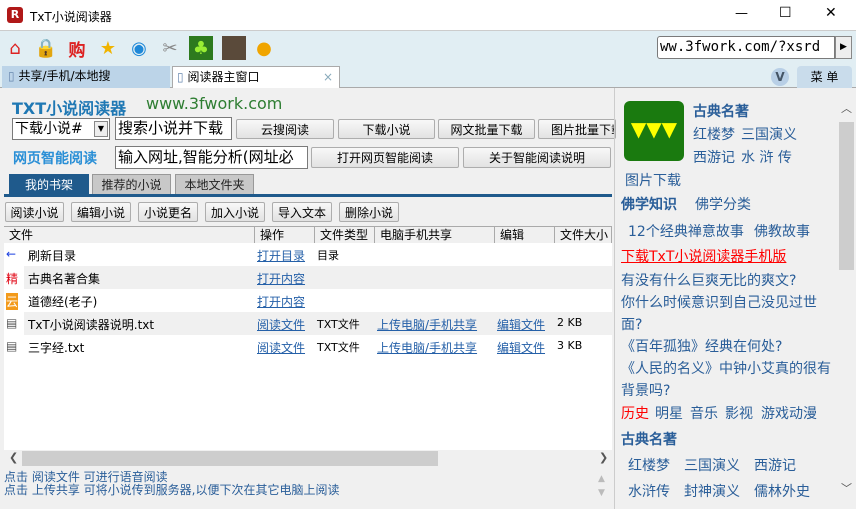  Describe the element at coordinates (308, 254) in the screenshot. I see `table-row: ← 刷新目录 打开目录 目录` at that location.